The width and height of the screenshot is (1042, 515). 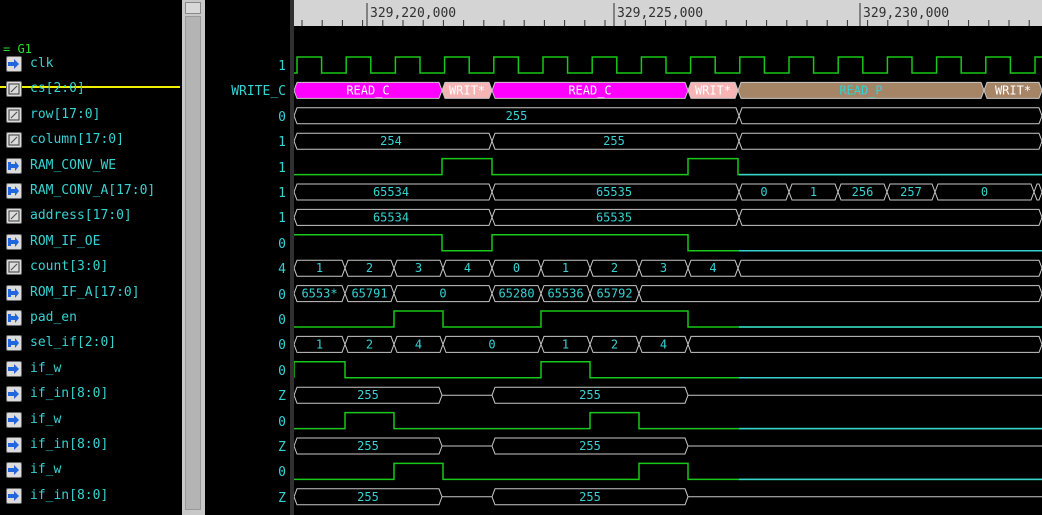 I want to click on signal-name: cs[2:0], so click(x=57, y=89).